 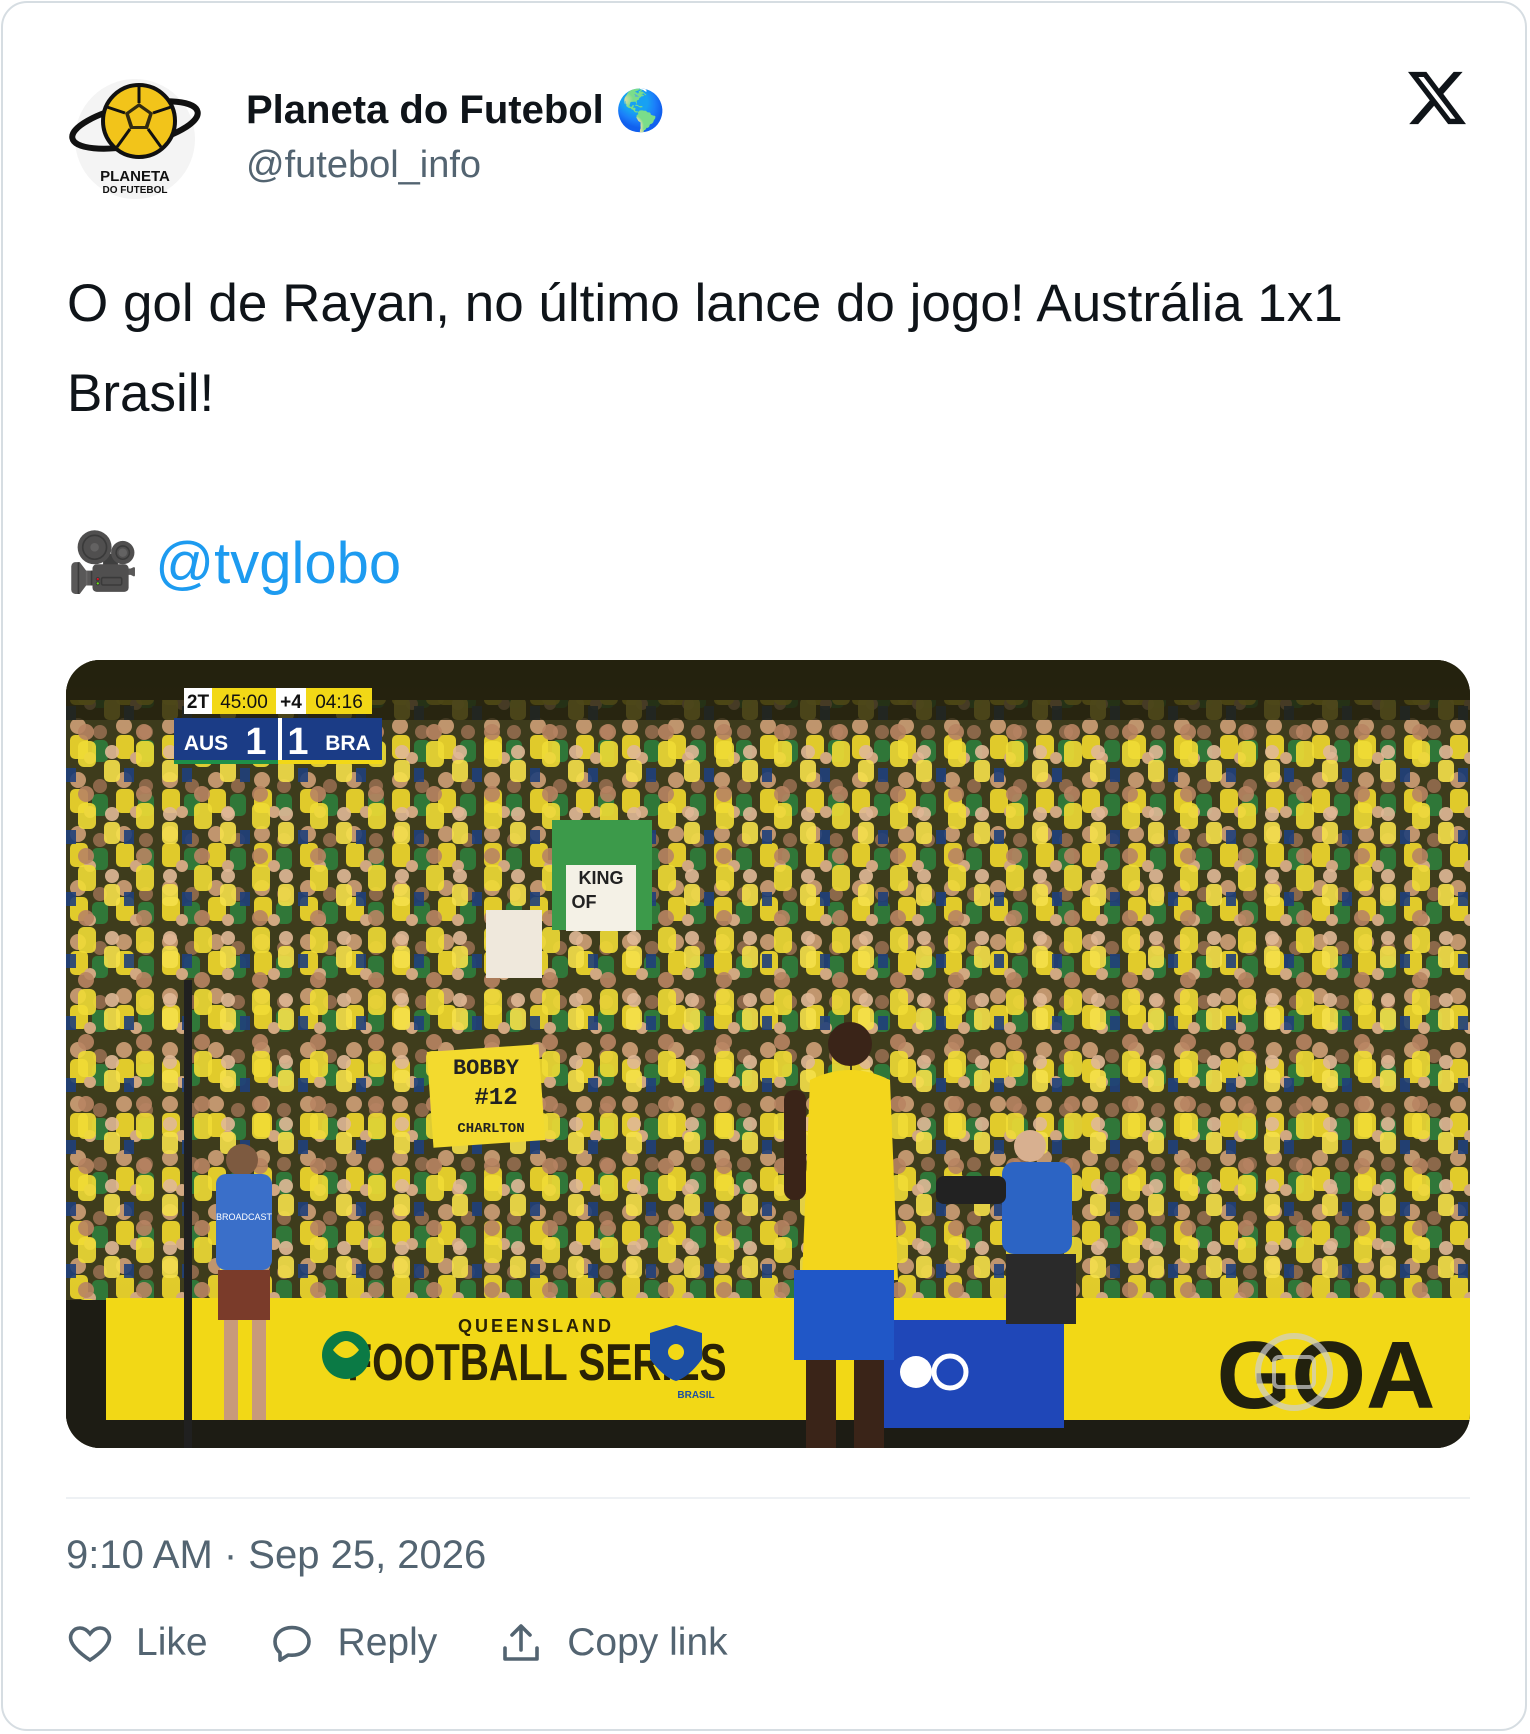 I want to click on copy-link-label: Copy link, so click(x=647, y=1642).